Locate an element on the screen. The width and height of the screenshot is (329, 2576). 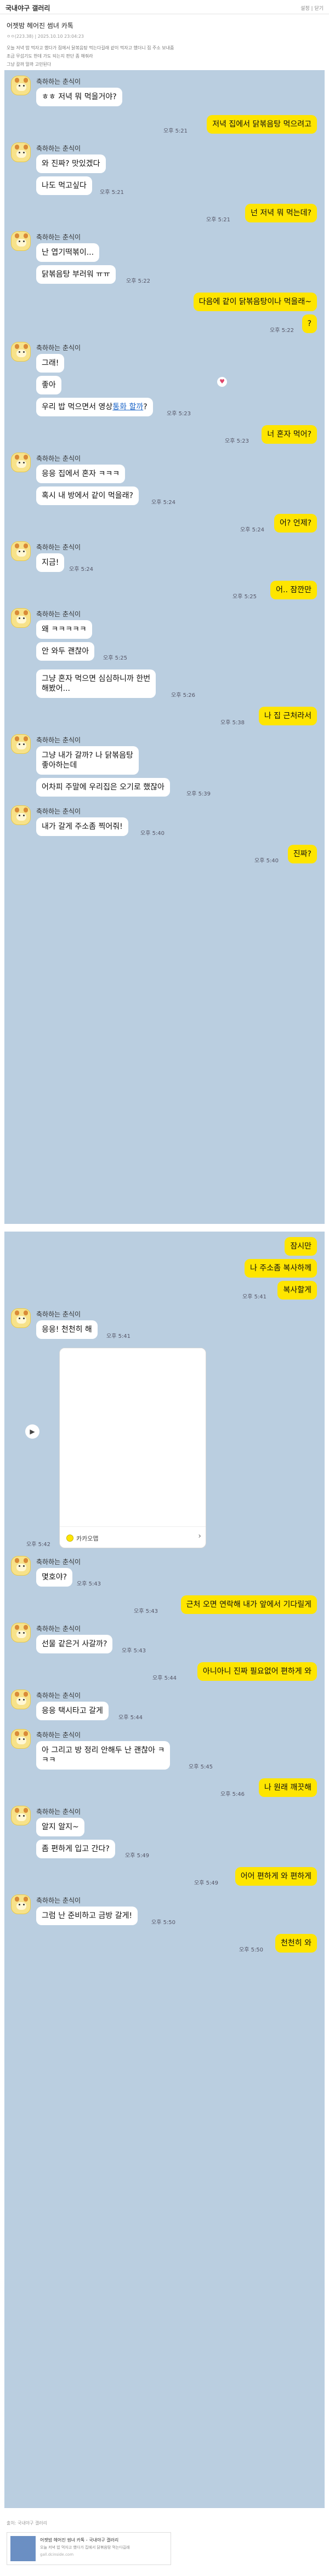
link-text: 통화 할까 is located at coordinates (127, 407).